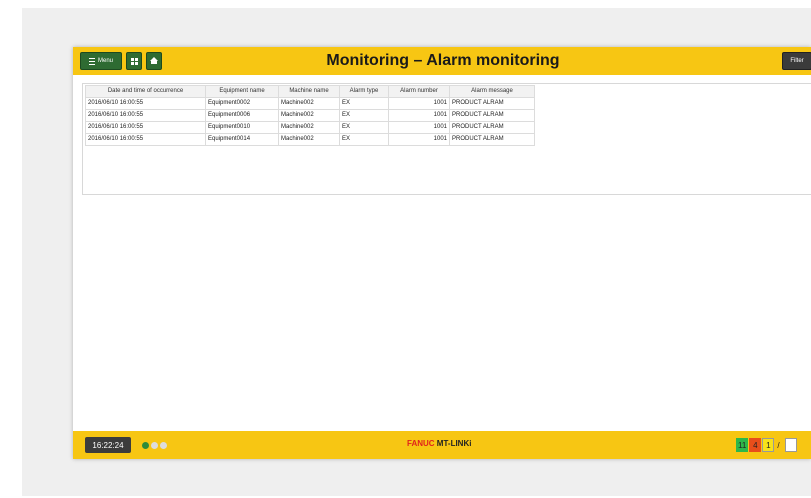  What do you see at coordinates (454, 443) in the screenshot?
I see `brand-product: MT-LINKi` at bounding box center [454, 443].